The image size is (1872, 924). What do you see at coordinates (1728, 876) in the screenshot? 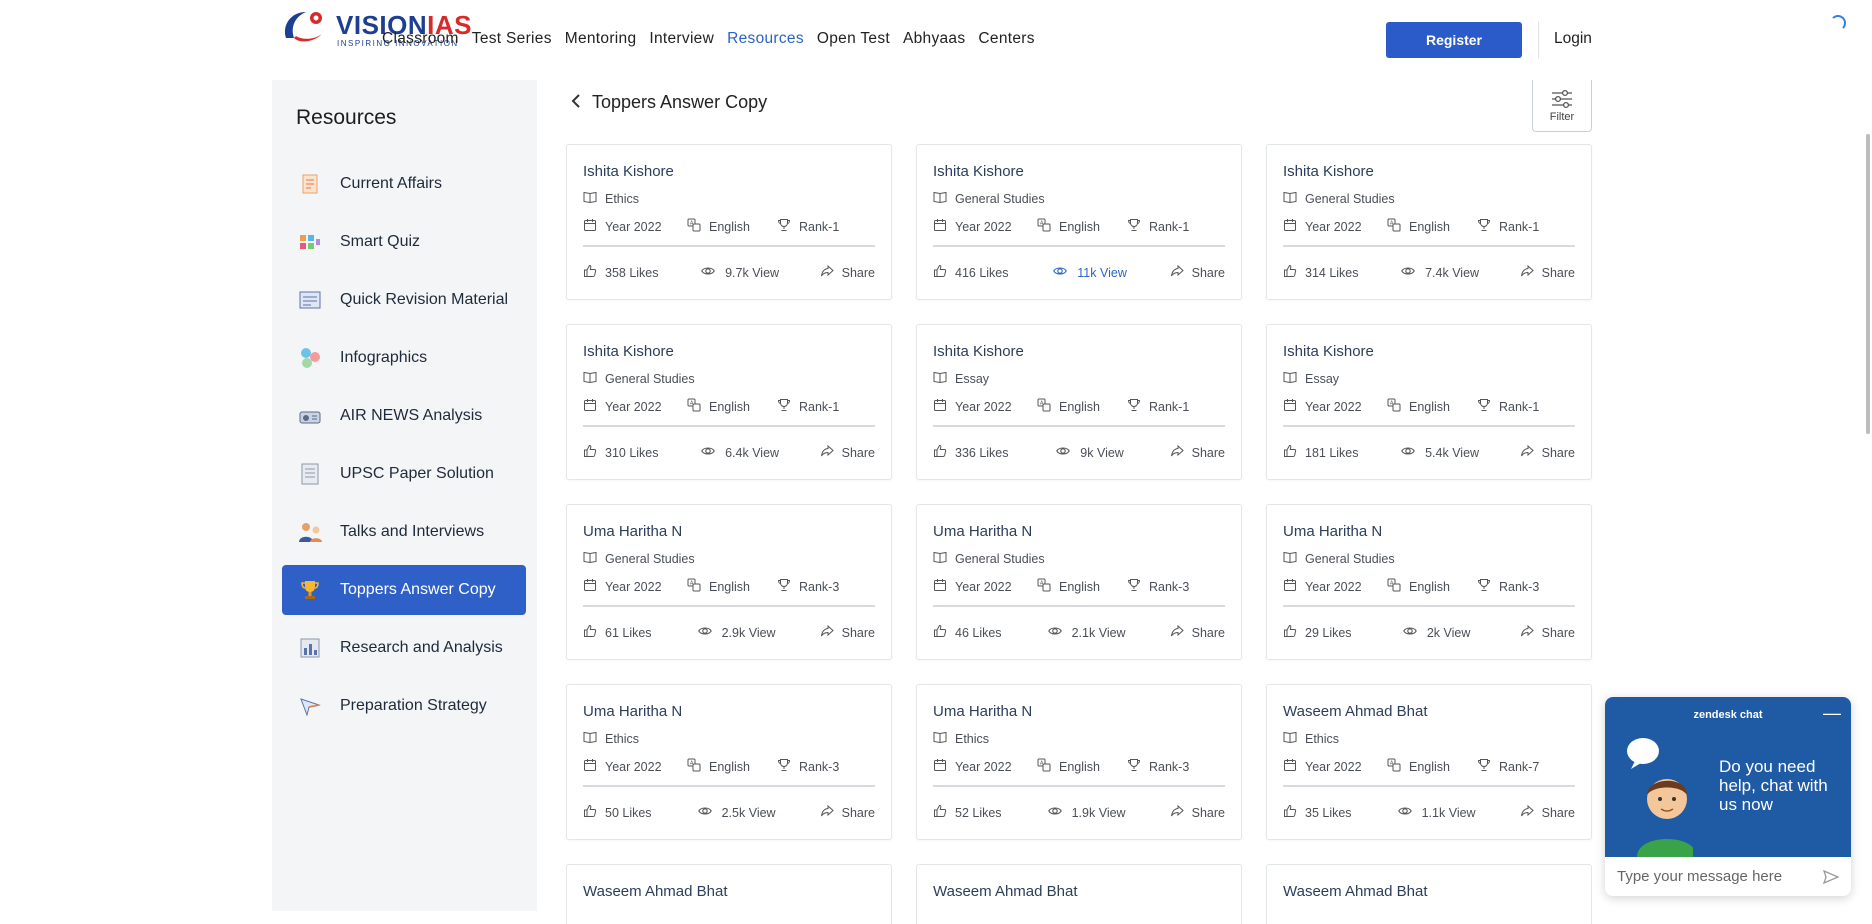
I see `chat-input: Type your message here` at bounding box center [1728, 876].